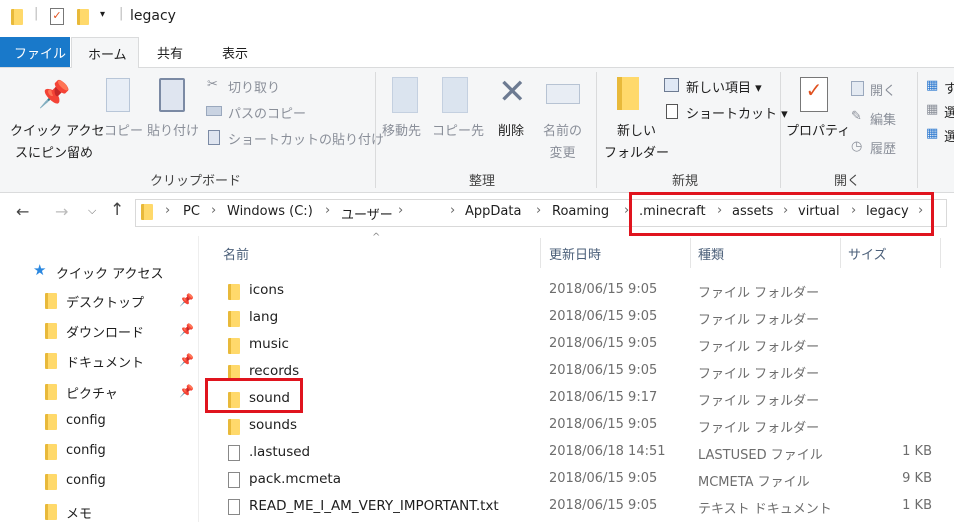  I want to click on file-name: records, so click(274, 371).